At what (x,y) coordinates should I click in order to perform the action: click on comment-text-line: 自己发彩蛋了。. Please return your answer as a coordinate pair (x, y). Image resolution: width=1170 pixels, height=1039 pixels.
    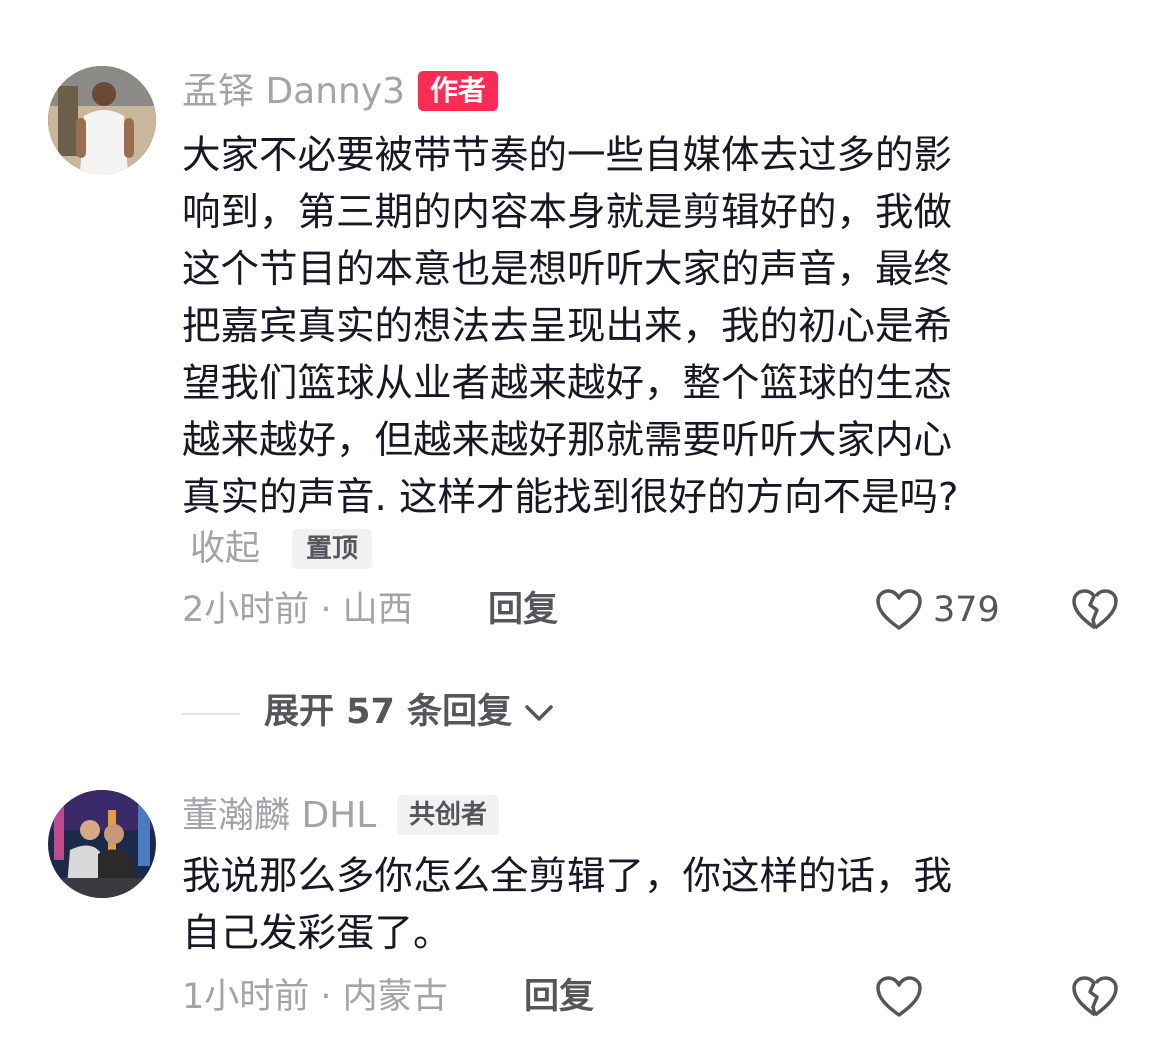
    Looking at the image, I should click on (317, 933).